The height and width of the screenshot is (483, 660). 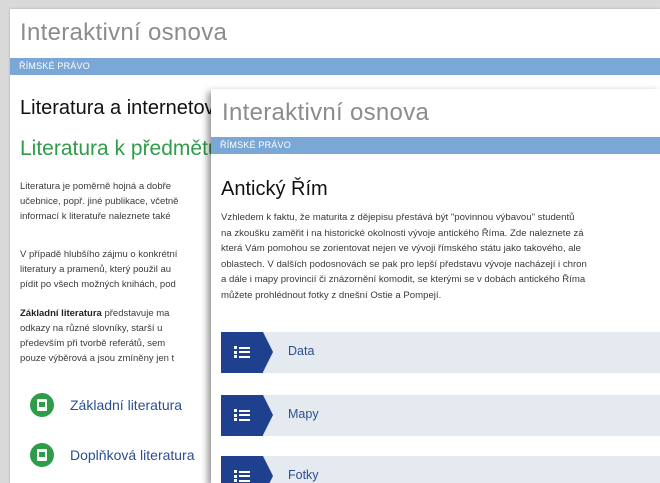 I want to click on menu-item-label: Fotky, so click(x=303, y=475).